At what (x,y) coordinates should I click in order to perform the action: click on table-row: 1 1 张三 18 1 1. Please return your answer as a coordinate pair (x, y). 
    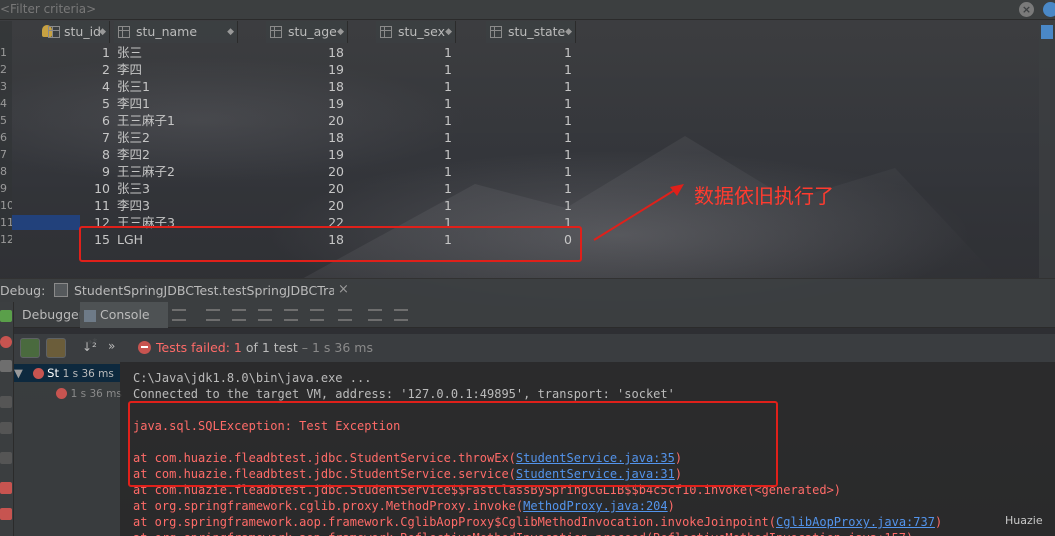
    Looking at the image, I should click on (288, 52).